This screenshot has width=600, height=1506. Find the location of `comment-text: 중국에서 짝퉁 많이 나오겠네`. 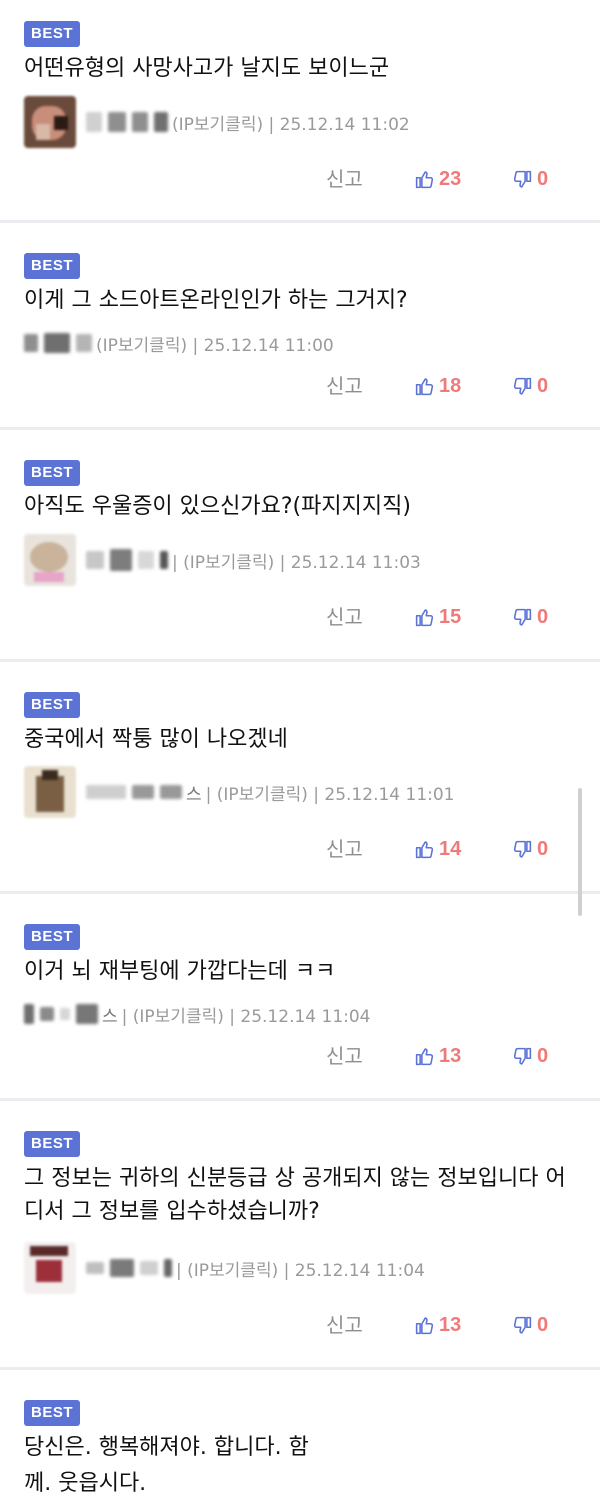

comment-text: 중국에서 짝퉁 많이 나오겠네 is located at coordinates (156, 739).